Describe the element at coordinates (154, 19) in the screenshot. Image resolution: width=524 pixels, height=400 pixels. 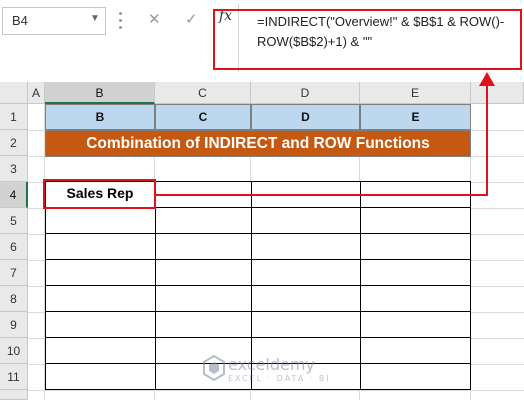
I see `cancel-icon: ✕` at that location.